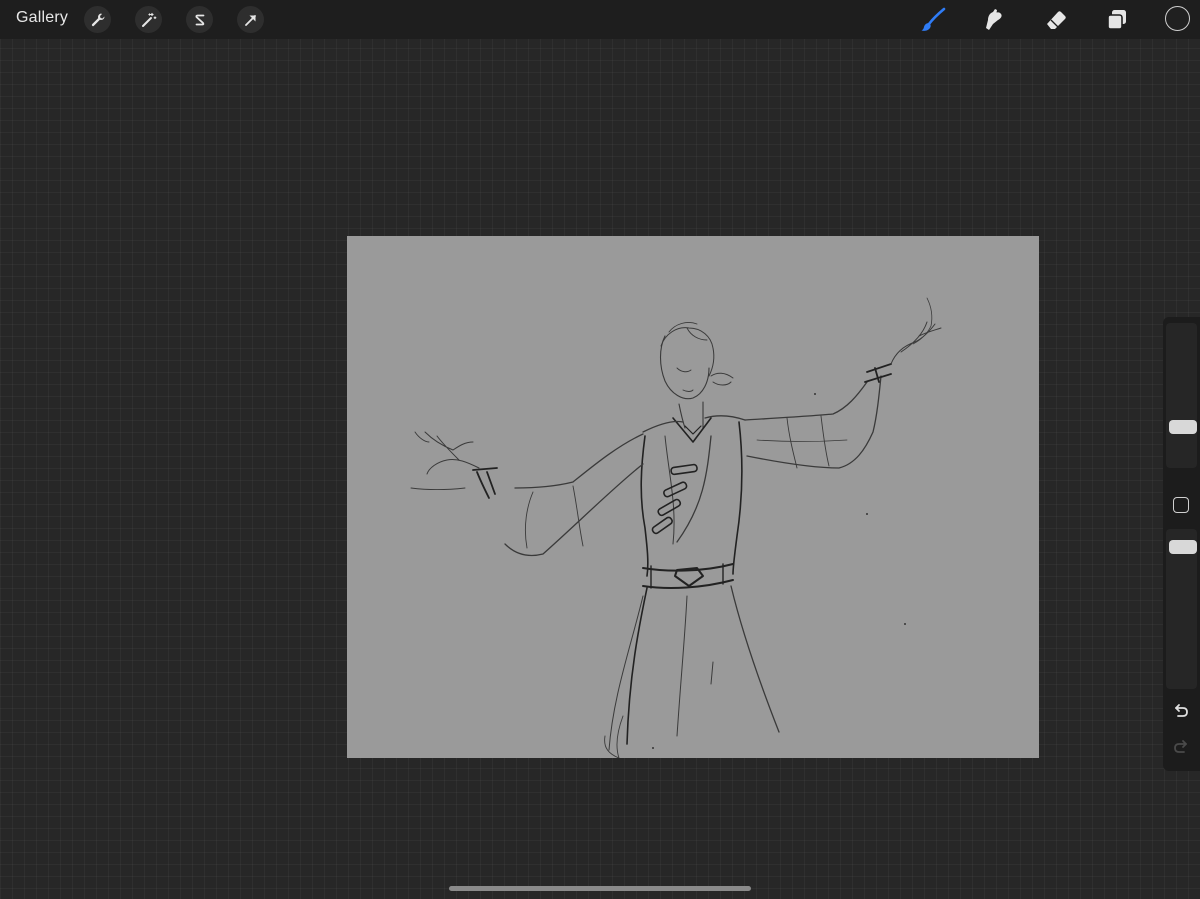 The height and width of the screenshot is (899, 1200). I want to click on layers-icon, so click(1116, 20).